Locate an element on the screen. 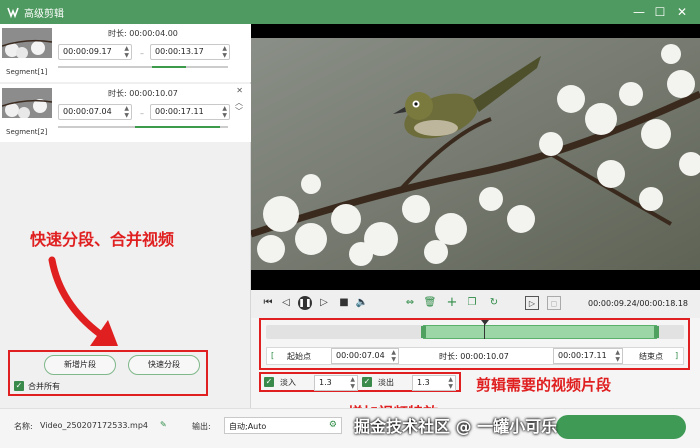  timeline-track is located at coordinates (475, 329).